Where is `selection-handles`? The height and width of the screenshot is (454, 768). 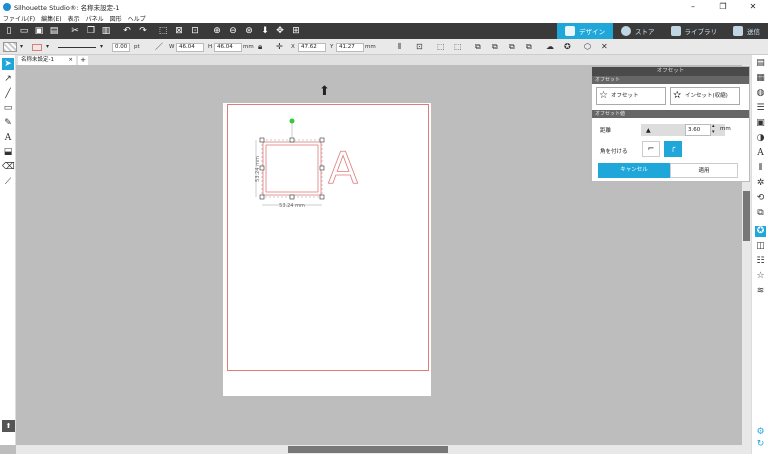 selection-handles is located at coordinates (292, 168).